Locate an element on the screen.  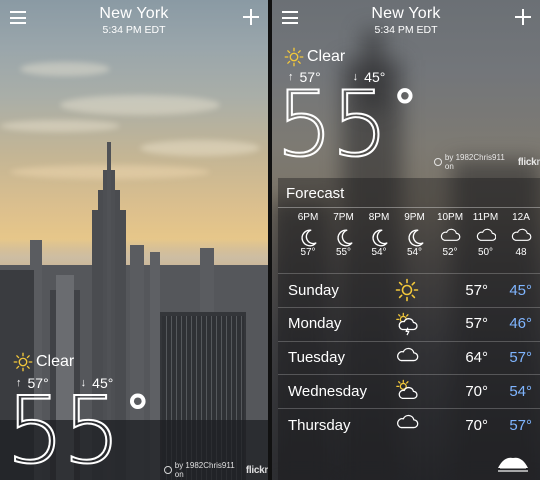
daily-row: Tuesday 64° 57° is located at coordinates (409, 357).